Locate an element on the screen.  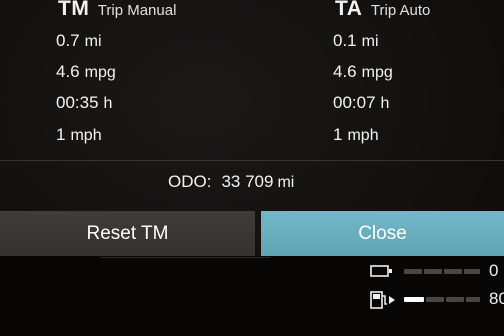
fuel-value: 80 is located at coordinates (496, 298).